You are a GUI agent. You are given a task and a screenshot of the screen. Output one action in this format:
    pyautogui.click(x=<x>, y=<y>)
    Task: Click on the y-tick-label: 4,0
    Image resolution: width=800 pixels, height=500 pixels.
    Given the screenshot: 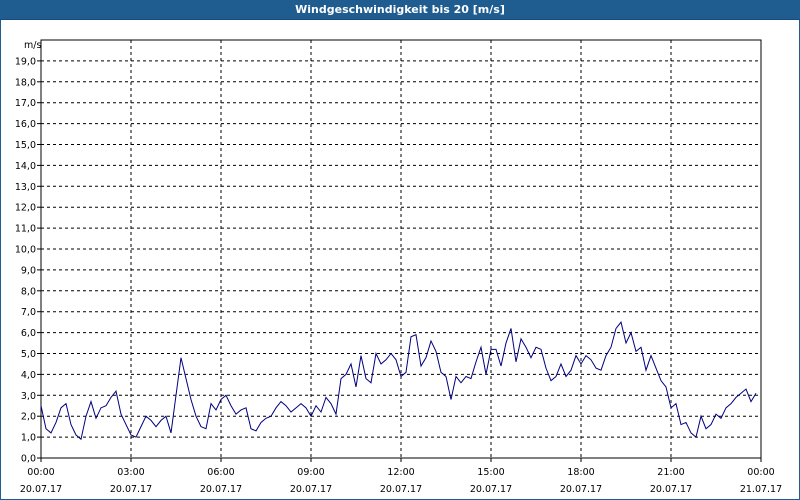 What is the action you would take?
    pyautogui.click(x=28, y=375)
    